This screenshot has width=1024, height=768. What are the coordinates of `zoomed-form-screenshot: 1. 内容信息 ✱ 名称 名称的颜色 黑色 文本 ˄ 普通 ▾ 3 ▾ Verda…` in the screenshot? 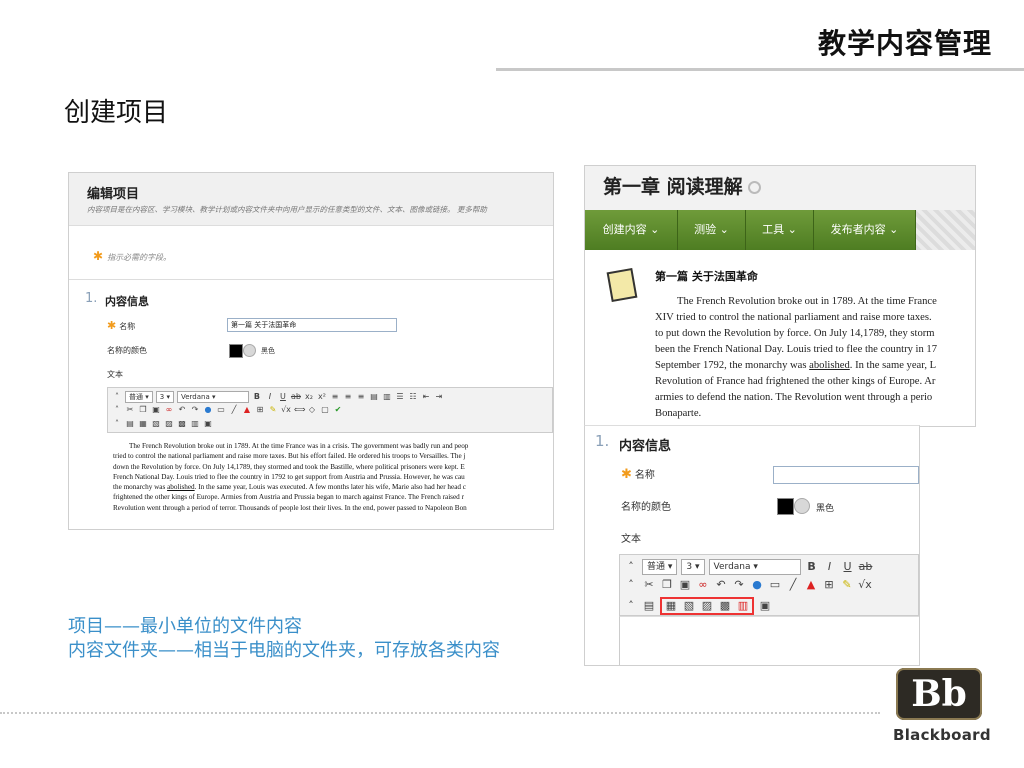 It's located at (752, 545).